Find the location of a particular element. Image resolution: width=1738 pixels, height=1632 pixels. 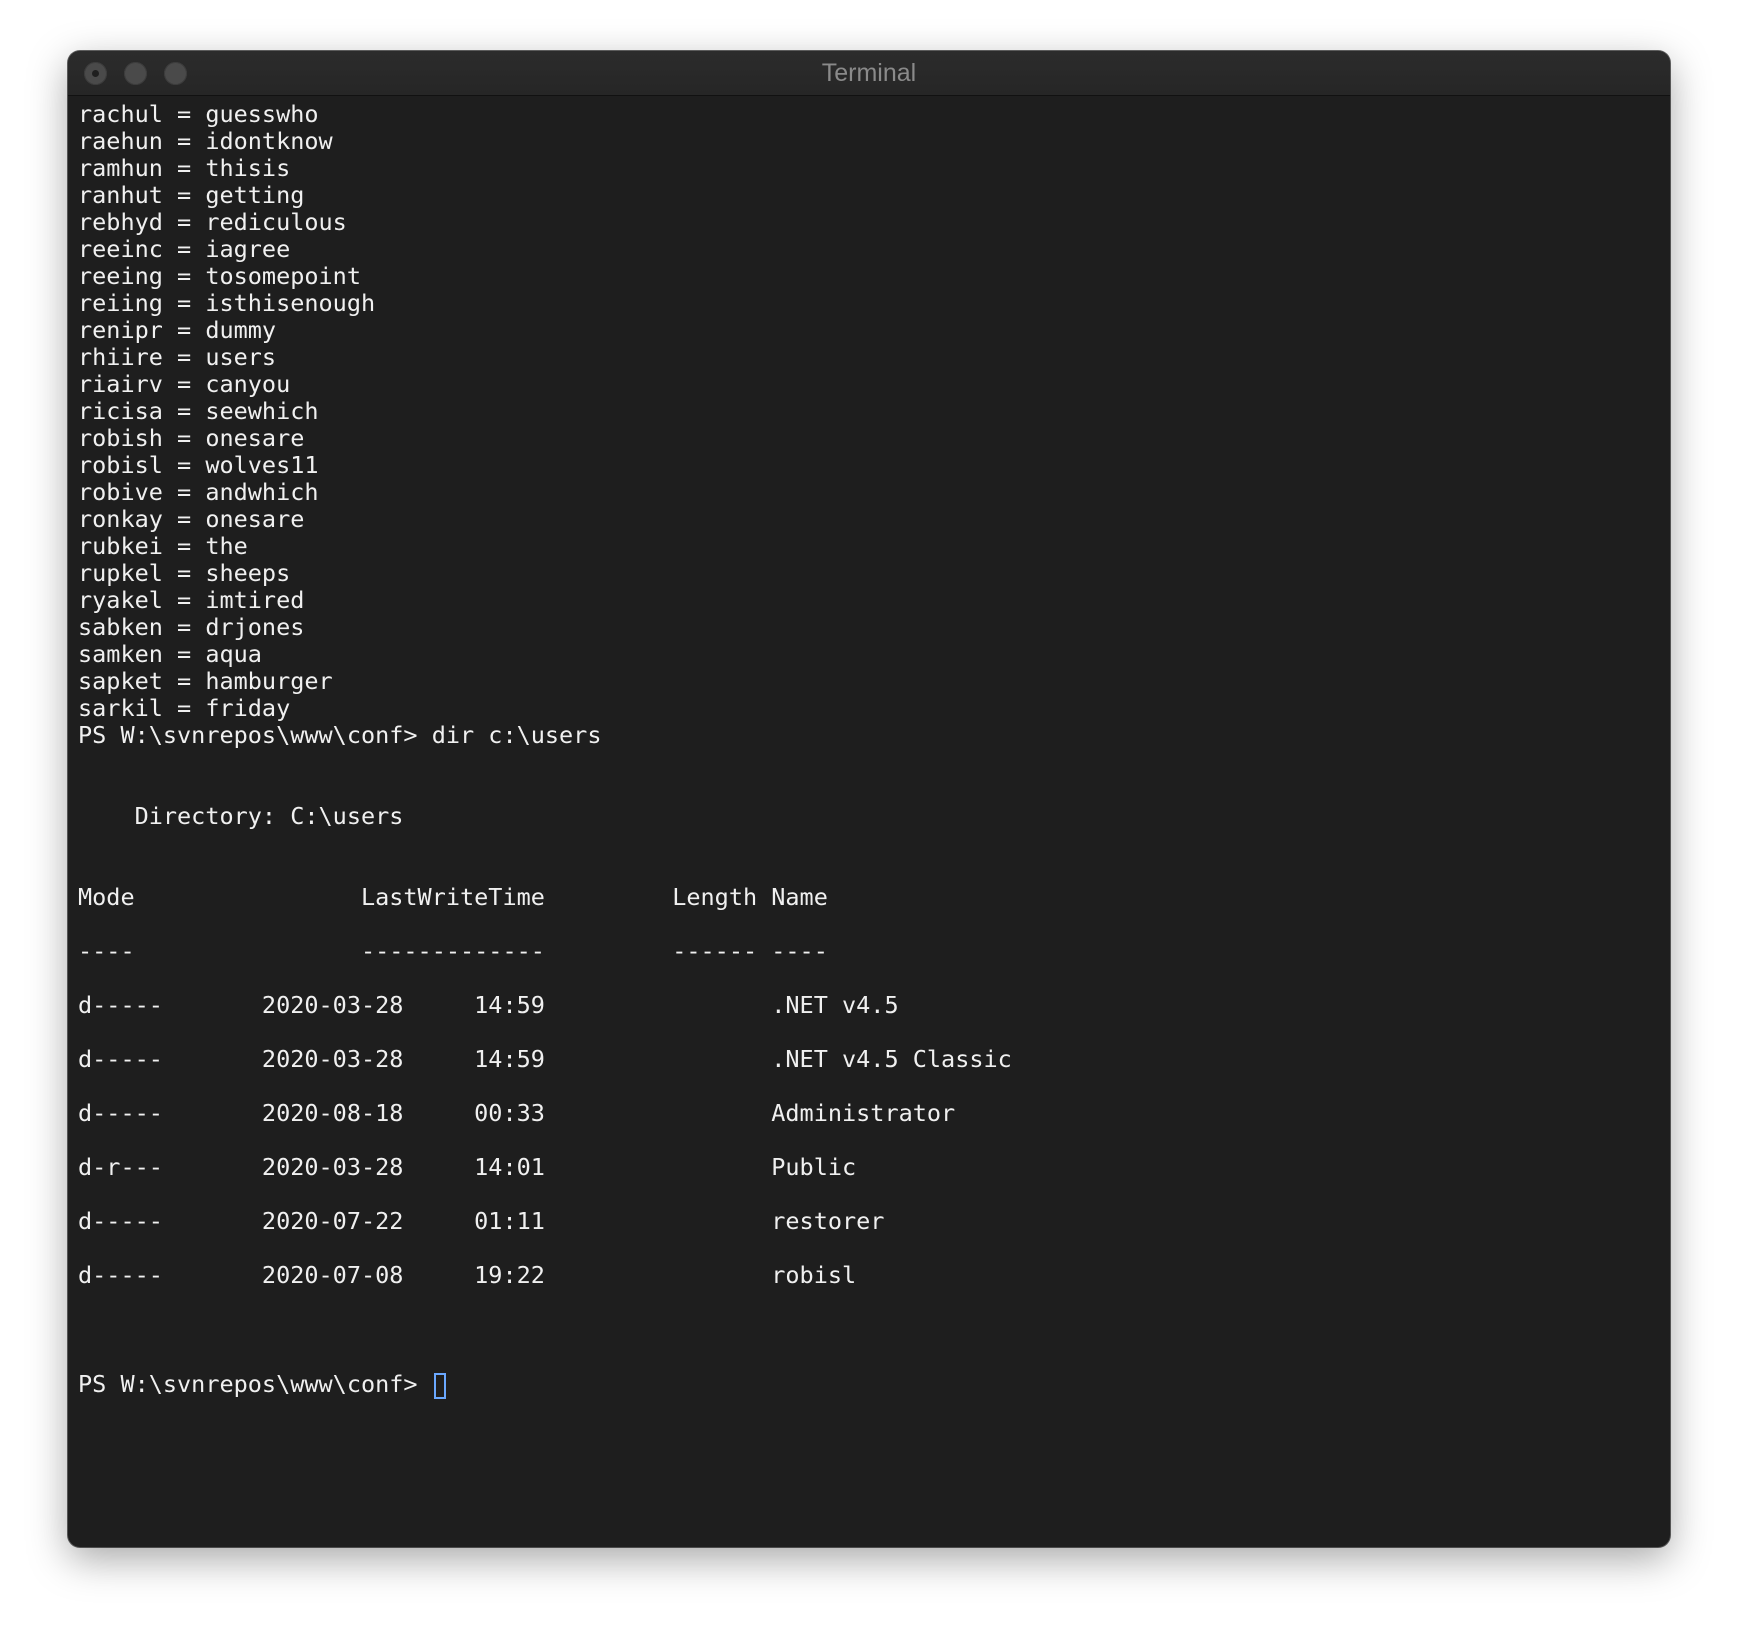

config-line: sarkil = friday is located at coordinates (184, 708).